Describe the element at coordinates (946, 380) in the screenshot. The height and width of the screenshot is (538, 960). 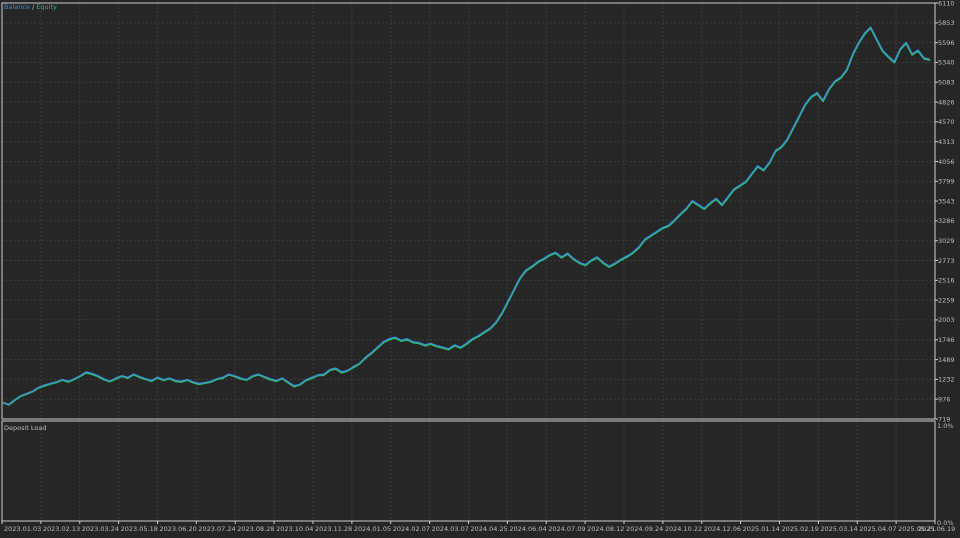
I see `y-tick-label: 1232` at that location.